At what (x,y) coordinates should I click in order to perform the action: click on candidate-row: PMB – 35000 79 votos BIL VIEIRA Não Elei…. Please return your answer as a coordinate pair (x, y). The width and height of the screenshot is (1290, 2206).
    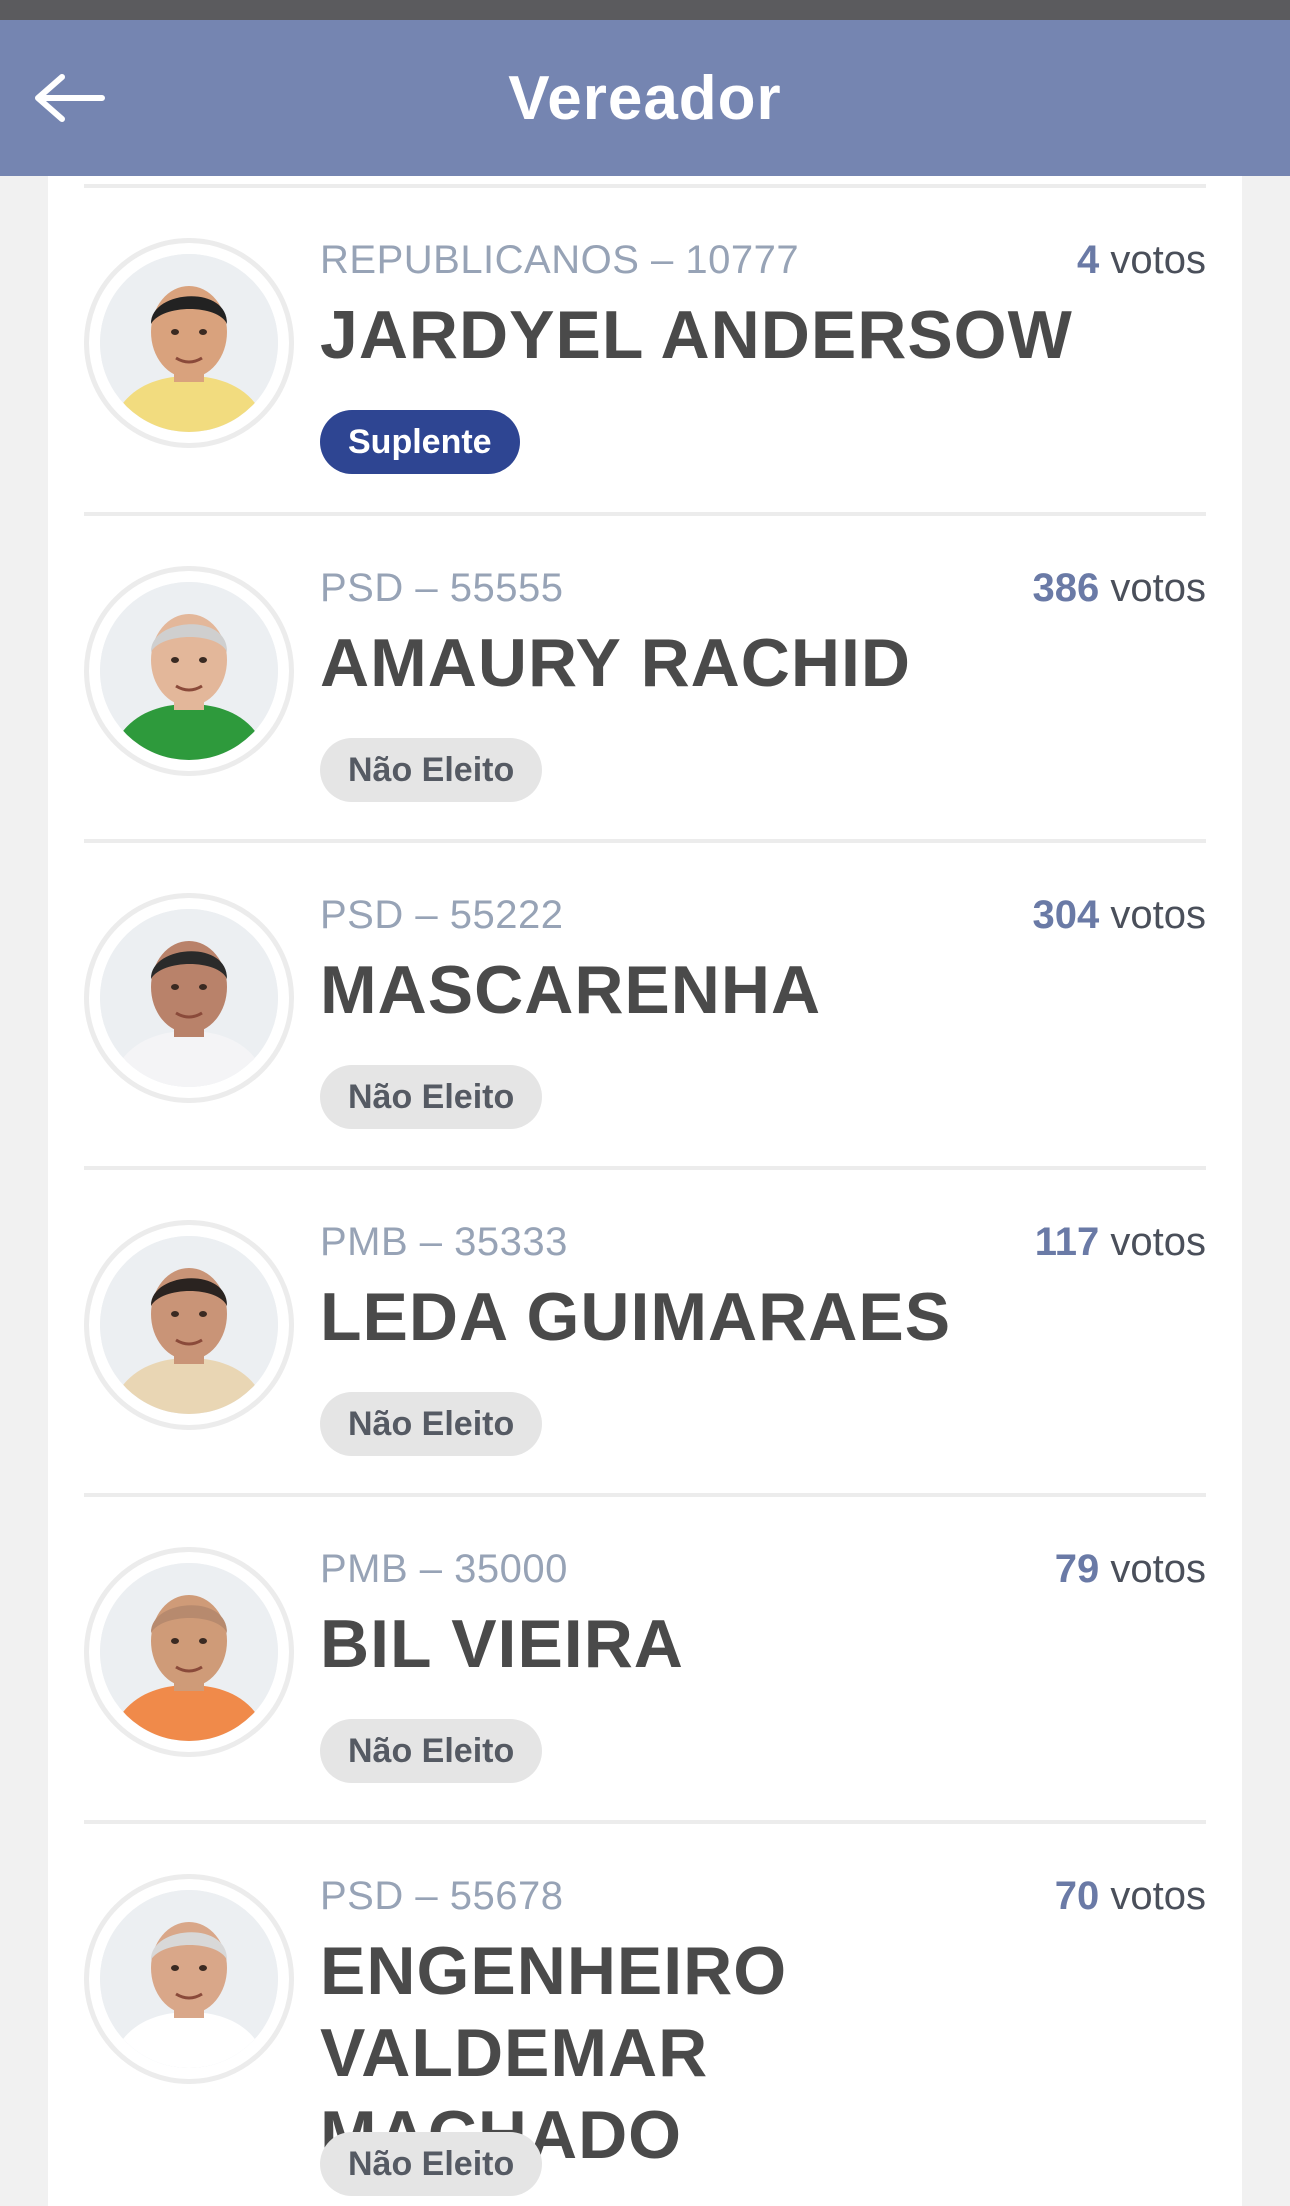
    Looking at the image, I should click on (645, 1660).